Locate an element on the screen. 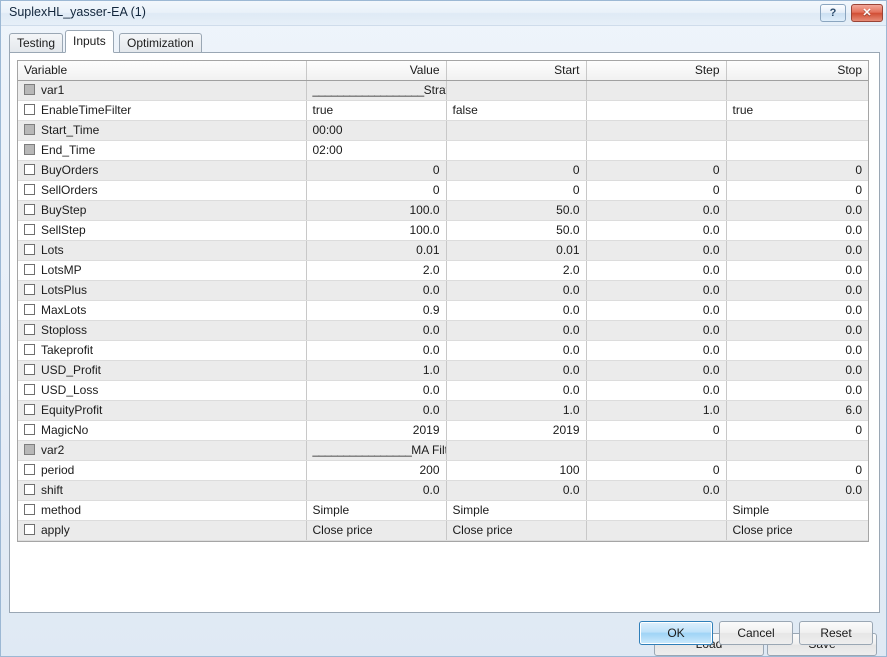  tab-testing: Testing is located at coordinates (36, 42).